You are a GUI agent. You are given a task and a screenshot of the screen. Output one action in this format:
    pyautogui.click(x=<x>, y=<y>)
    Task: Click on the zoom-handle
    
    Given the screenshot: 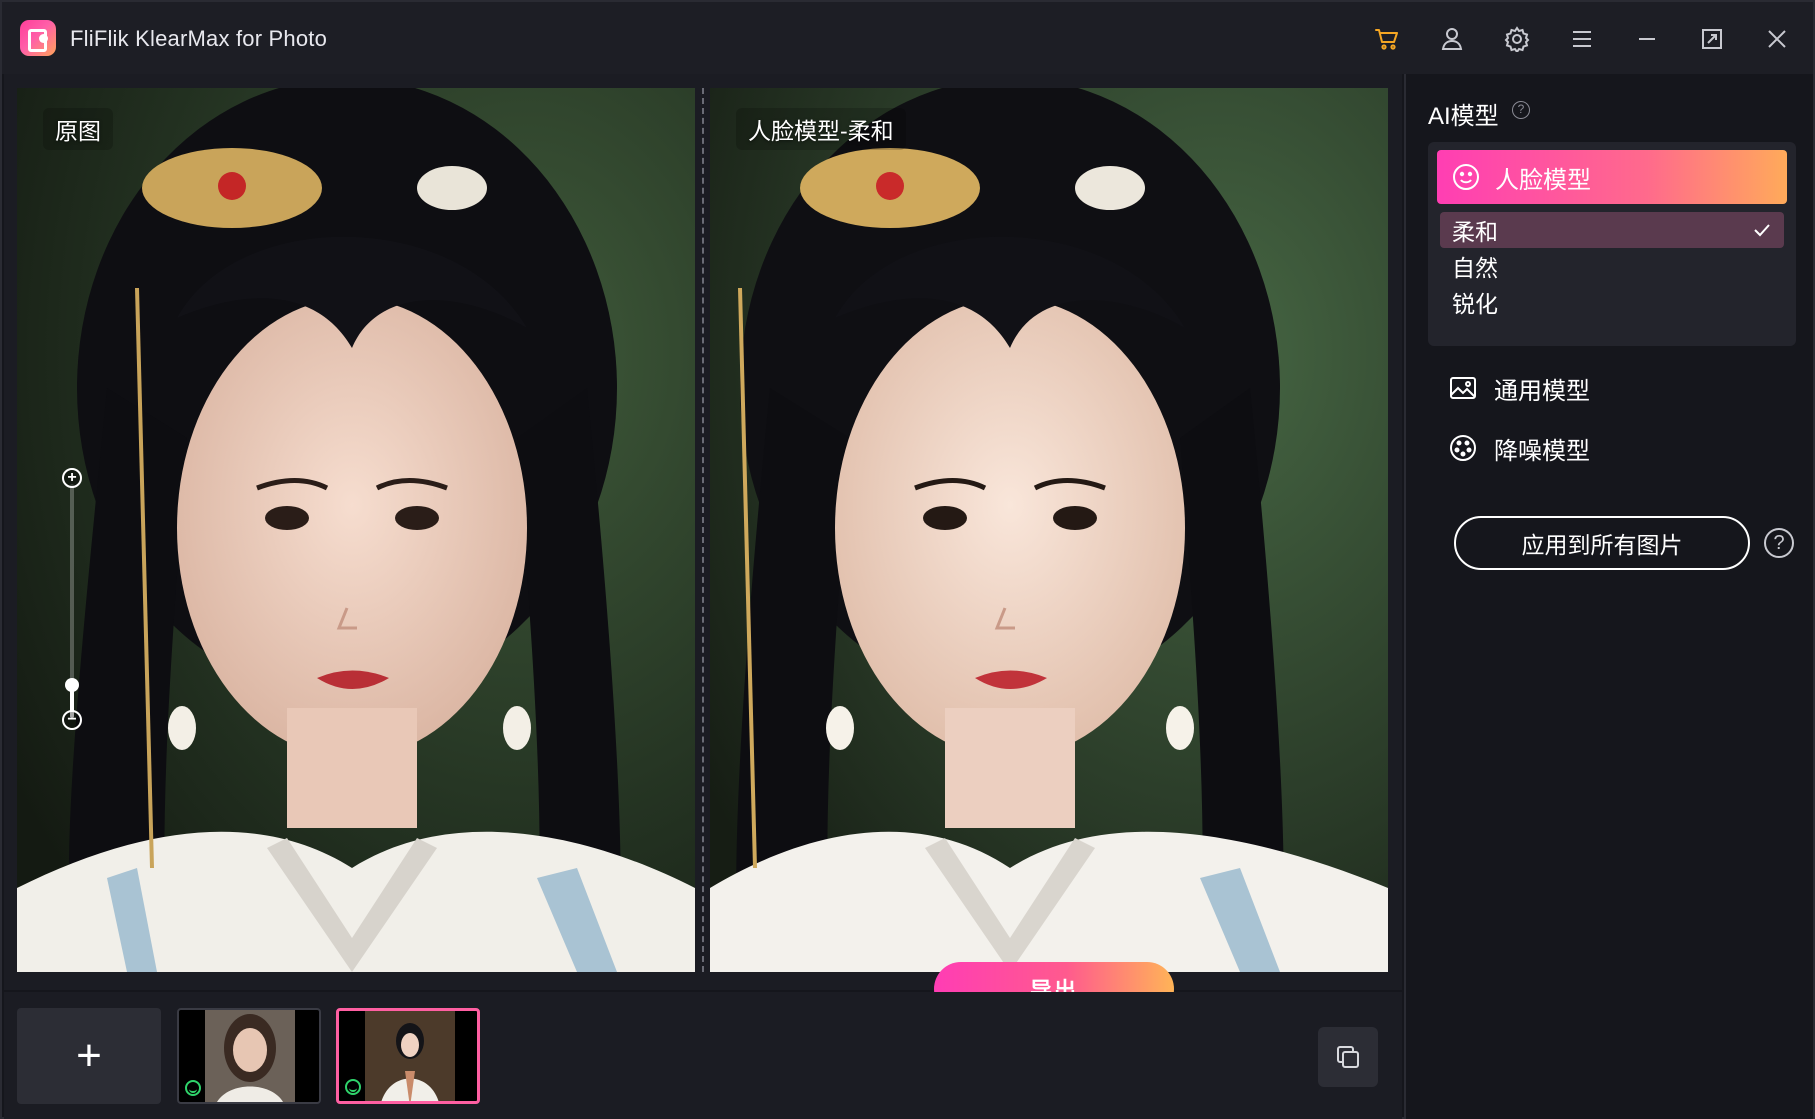 What is the action you would take?
    pyautogui.click(x=72, y=685)
    